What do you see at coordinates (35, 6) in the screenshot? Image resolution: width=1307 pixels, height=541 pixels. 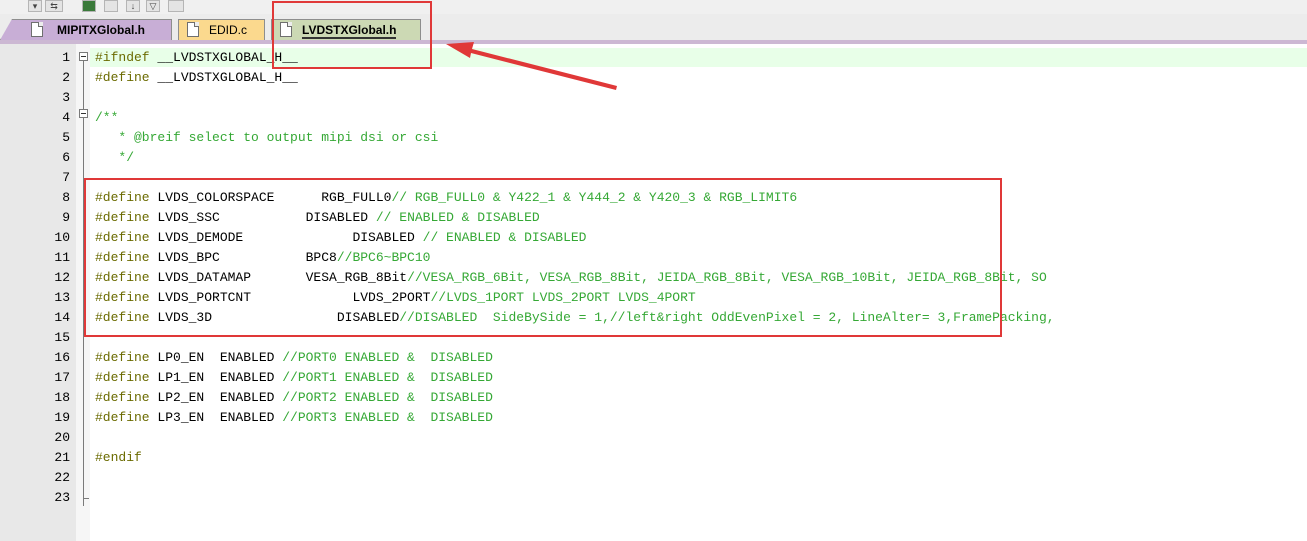 I see `dropdown-icon: ▾` at bounding box center [35, 6].